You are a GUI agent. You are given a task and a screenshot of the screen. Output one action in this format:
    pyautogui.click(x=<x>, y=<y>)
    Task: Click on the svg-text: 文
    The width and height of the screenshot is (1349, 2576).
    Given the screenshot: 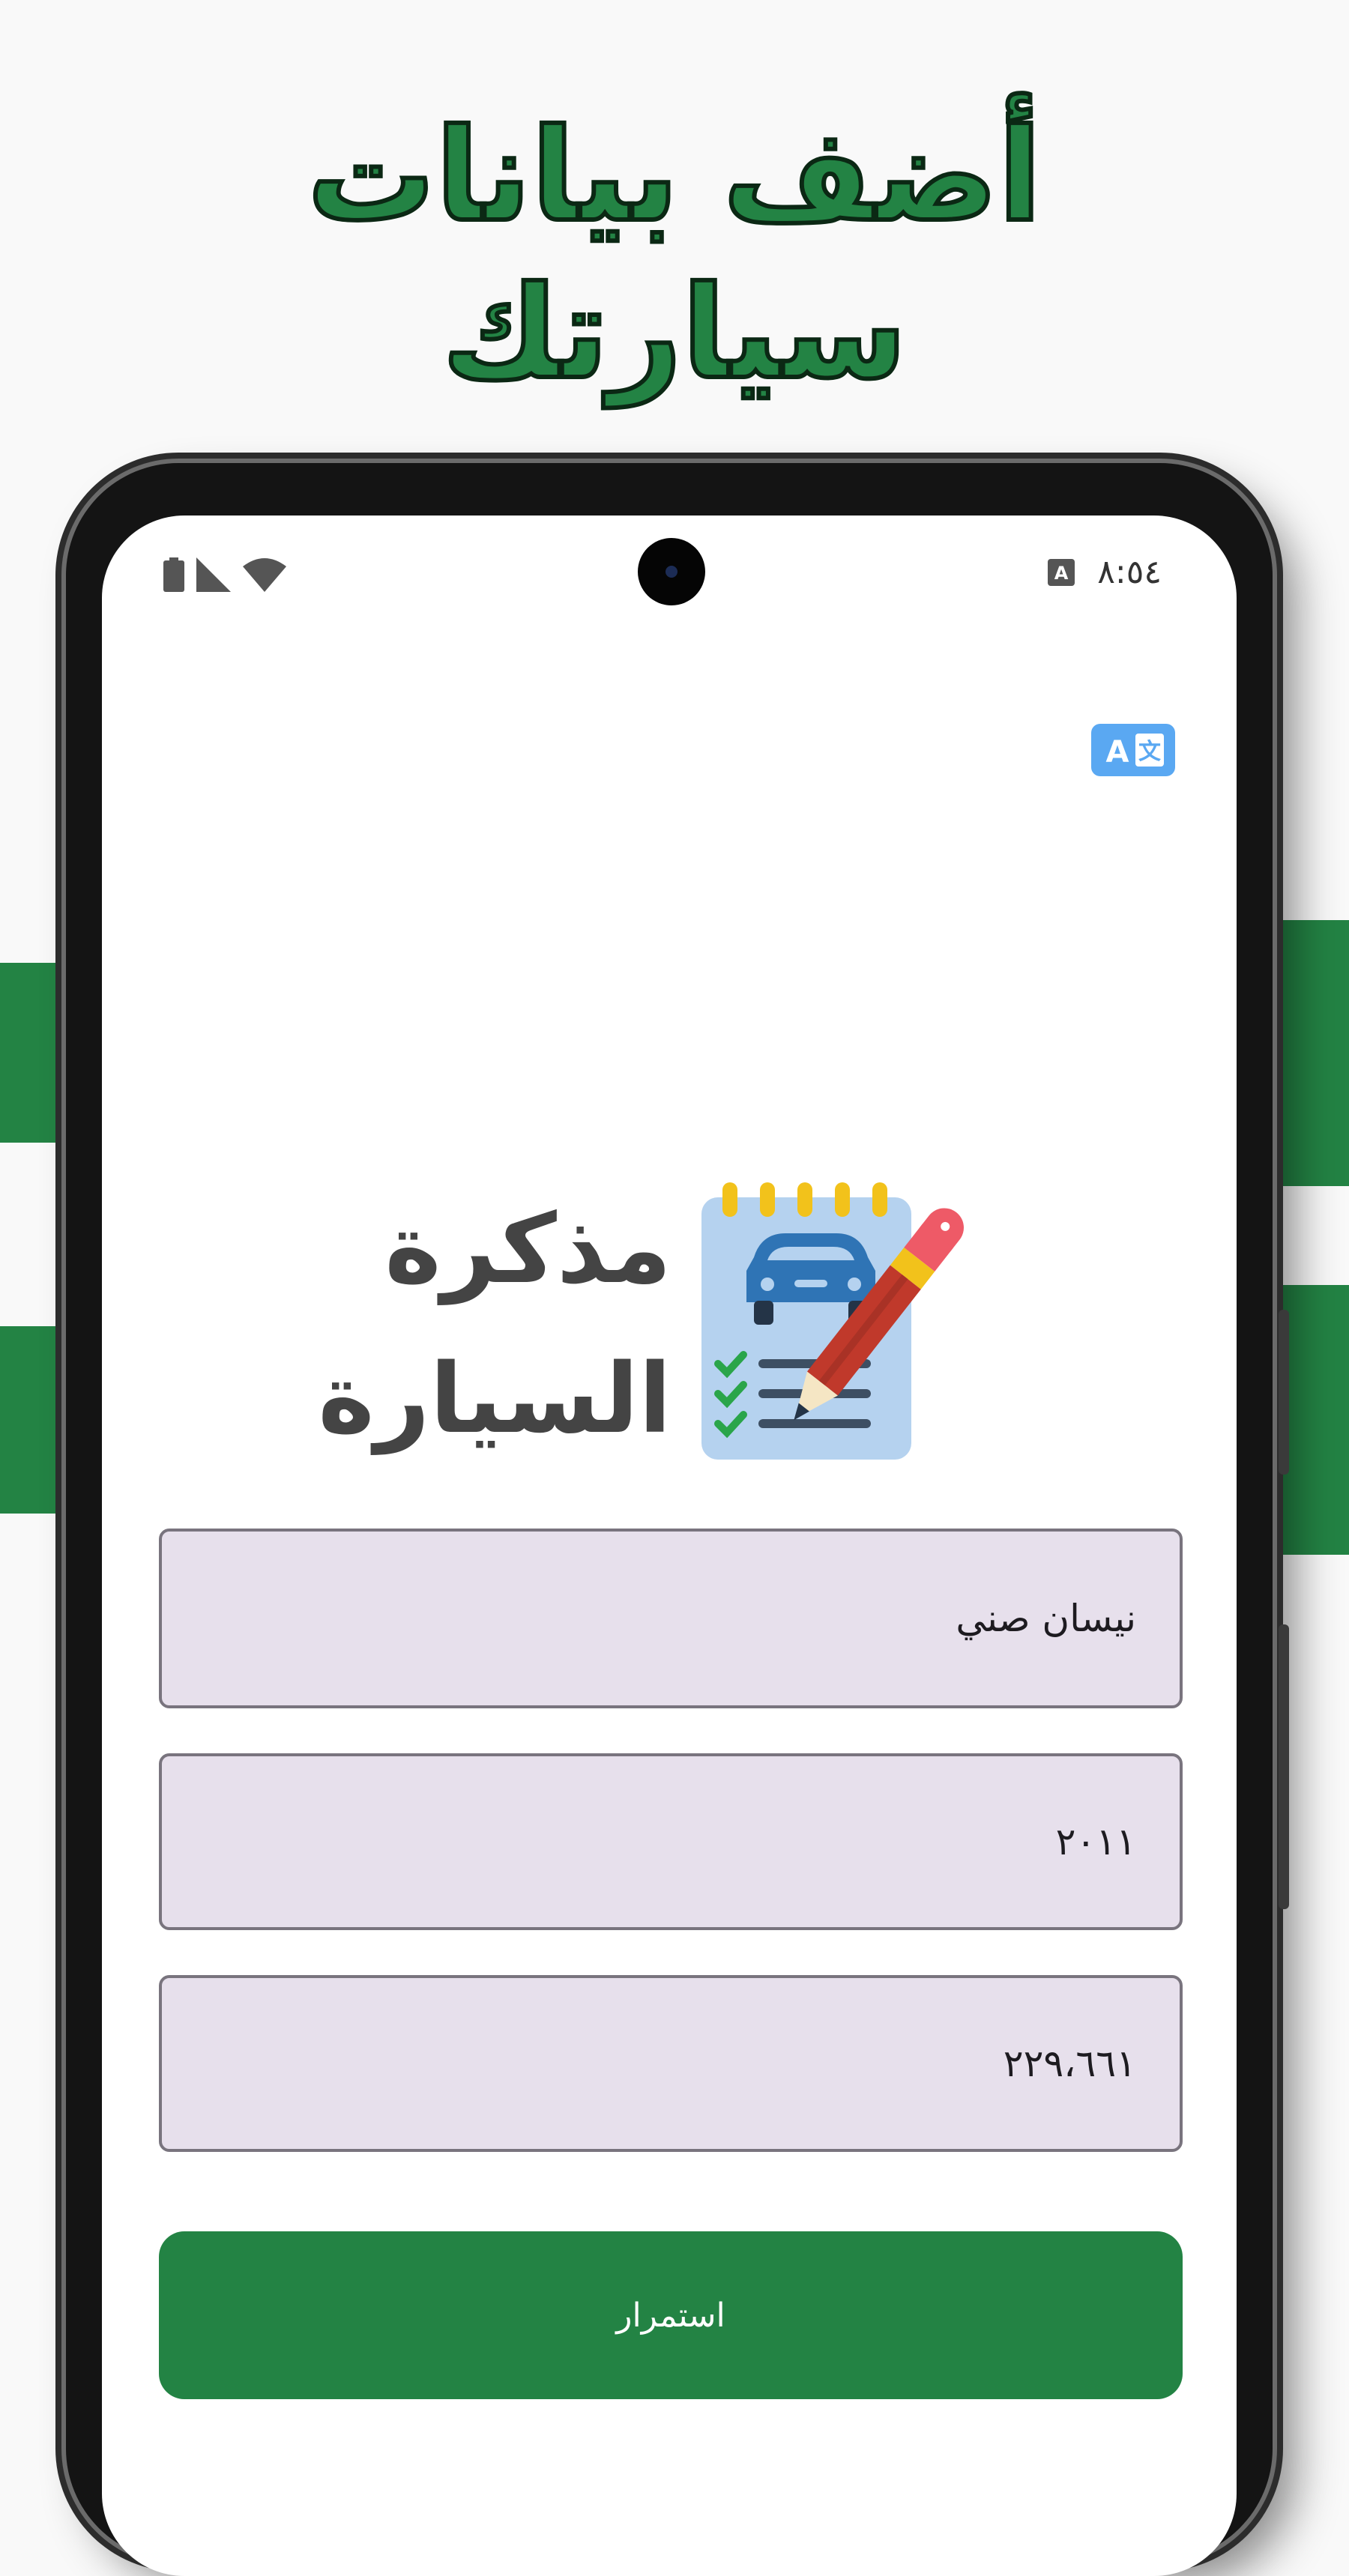 What is the action you would take?
    pyautogui.click(x=1149, y=752)
    